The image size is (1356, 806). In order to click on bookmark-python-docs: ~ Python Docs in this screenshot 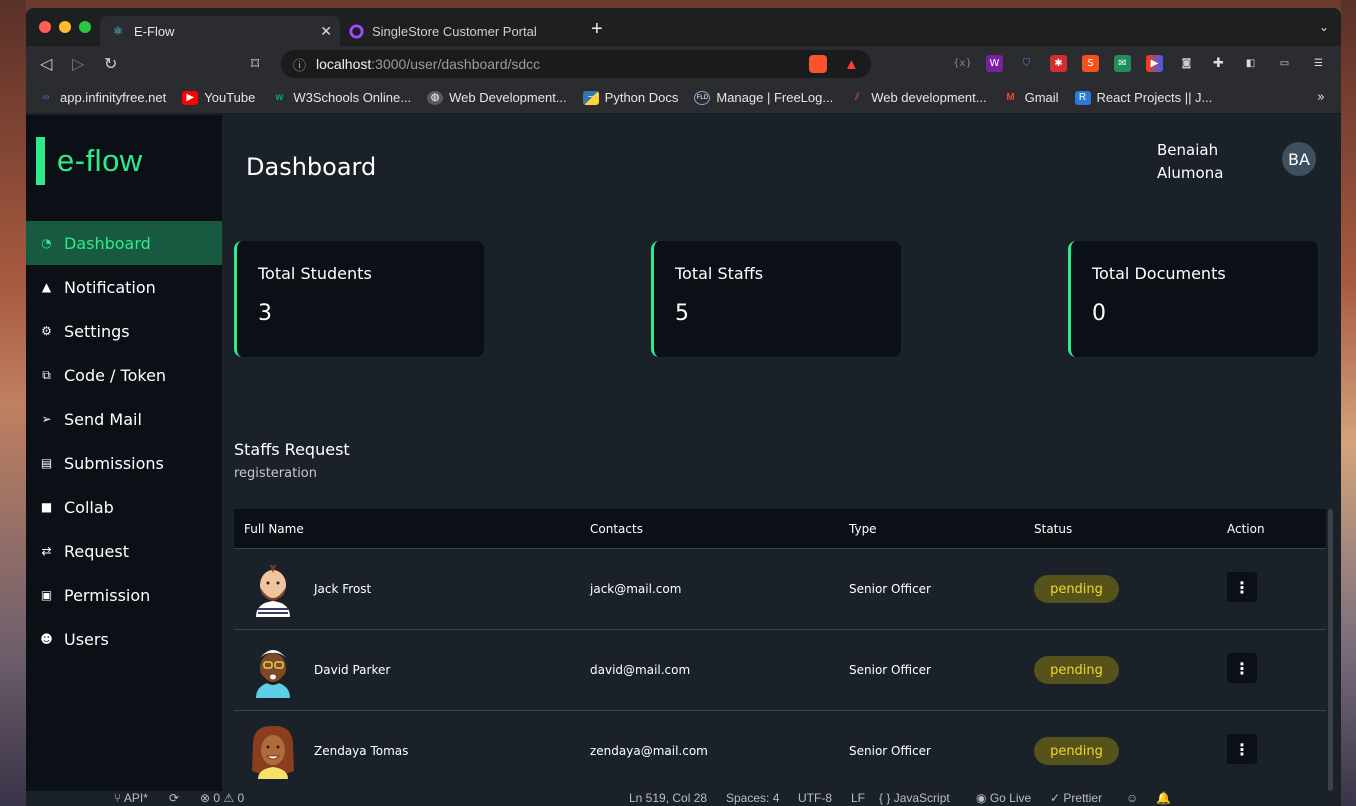, I will do `click(630, 97)`.